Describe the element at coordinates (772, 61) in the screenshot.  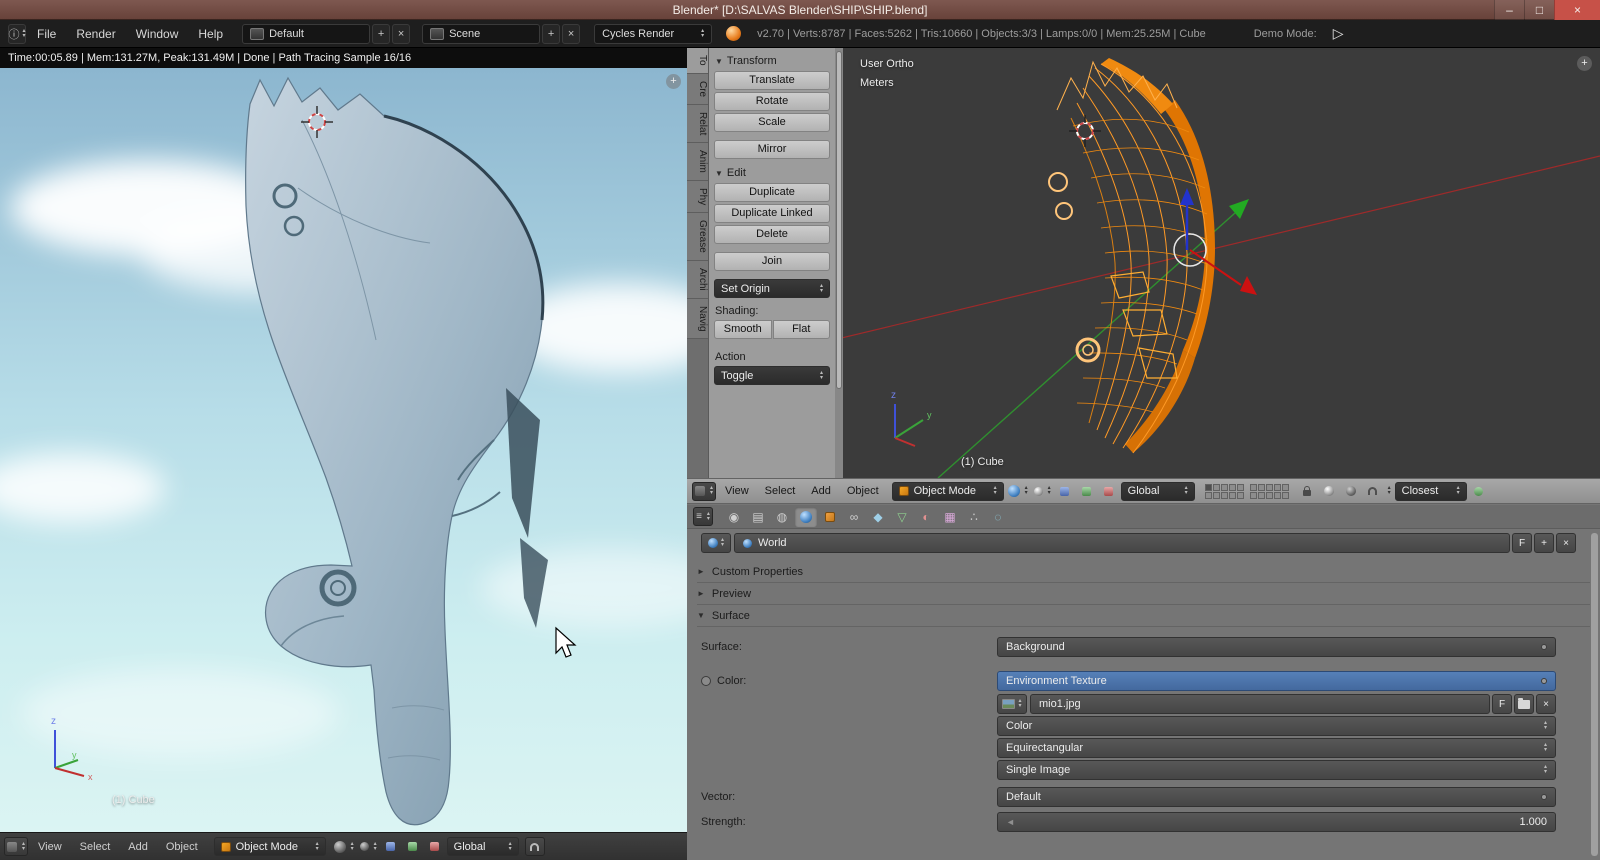
I see `transform-panel-header: ▼ Transform` at that location.